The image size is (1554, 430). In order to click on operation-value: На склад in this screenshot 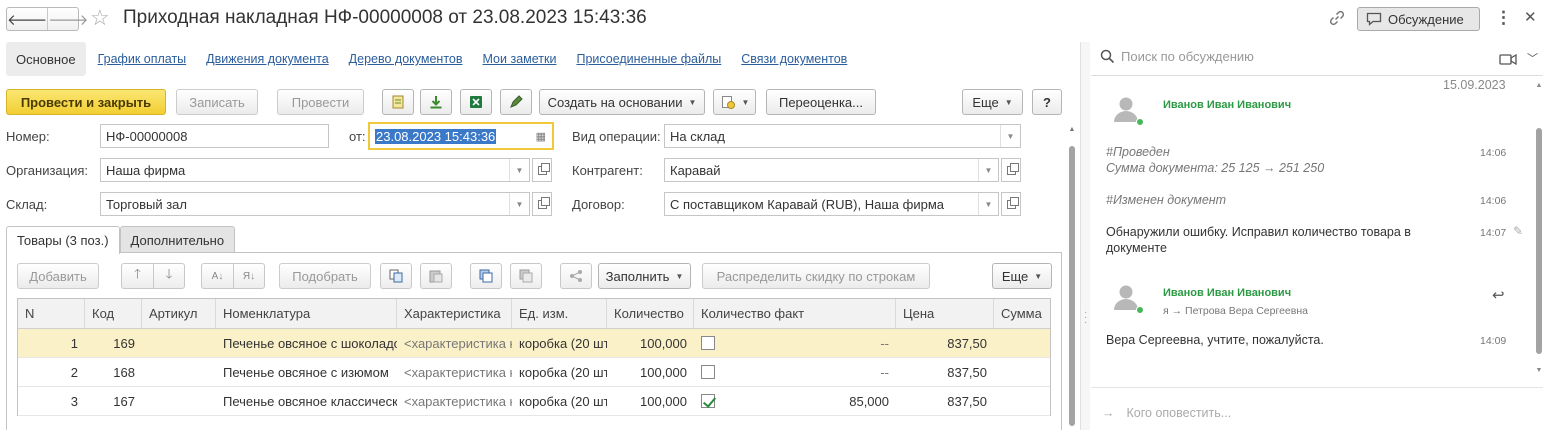, I will do `click(697, 136)`.